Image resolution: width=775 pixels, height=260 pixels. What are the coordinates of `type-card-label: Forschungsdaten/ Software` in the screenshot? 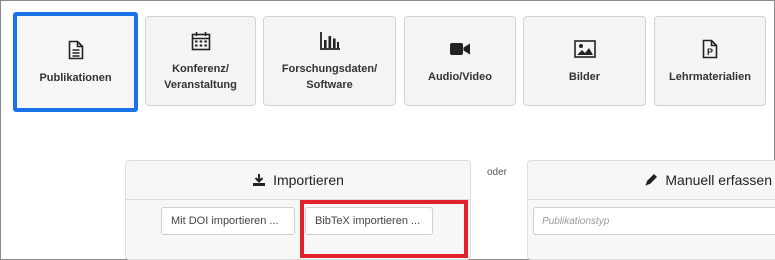 It's located at (329, 77).